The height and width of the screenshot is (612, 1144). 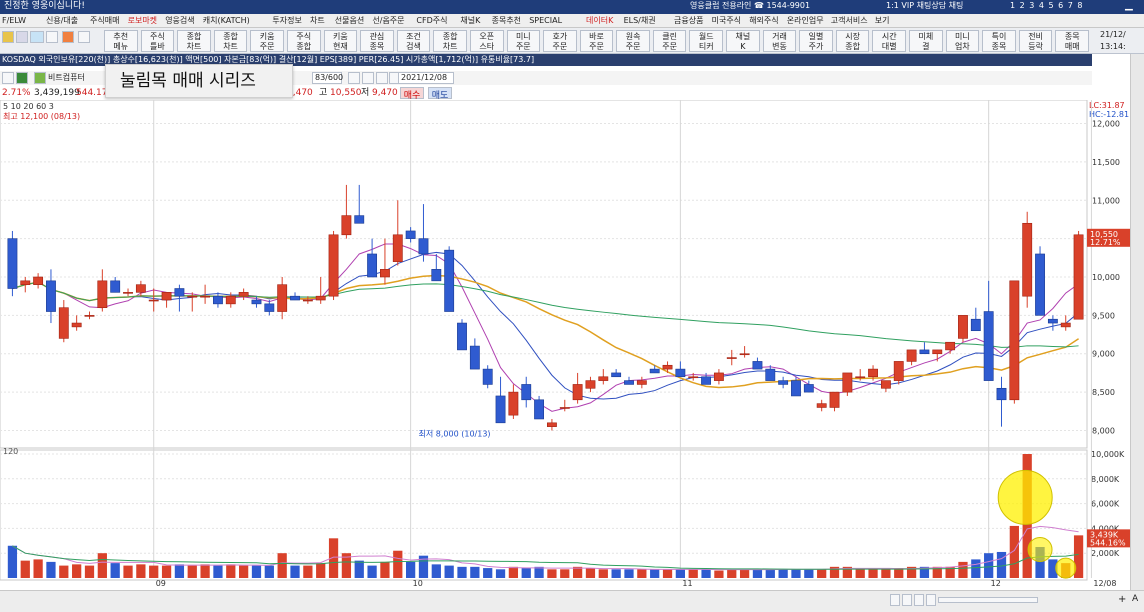 I want to click on menu-item: 해외주식, so click(x=763, y=21).